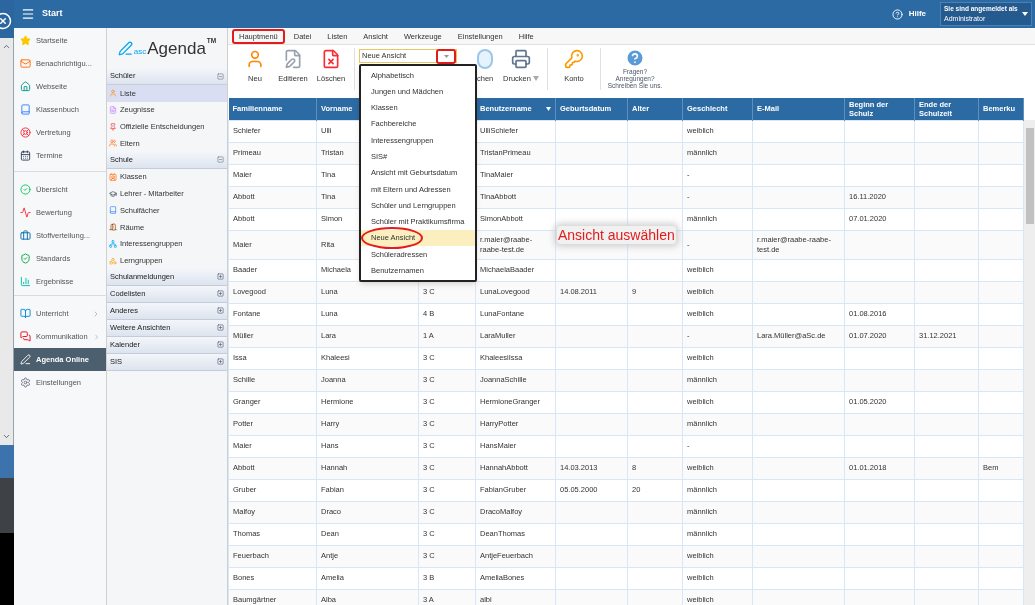 Image resolution: width=1035 pixels, height=605 pixels. Describe the element at coordinates (176, 48) in the screenshot. I see `logo-name: Agenda` at that location.